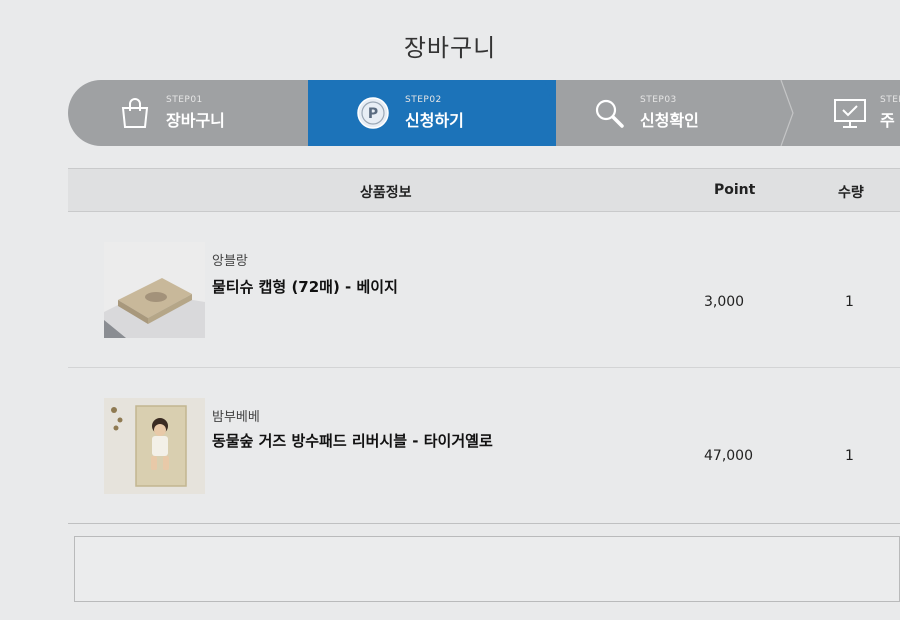 This screenshot has height=620, width=900. I want to click on shopping-bag-icon, so click(135, 115).